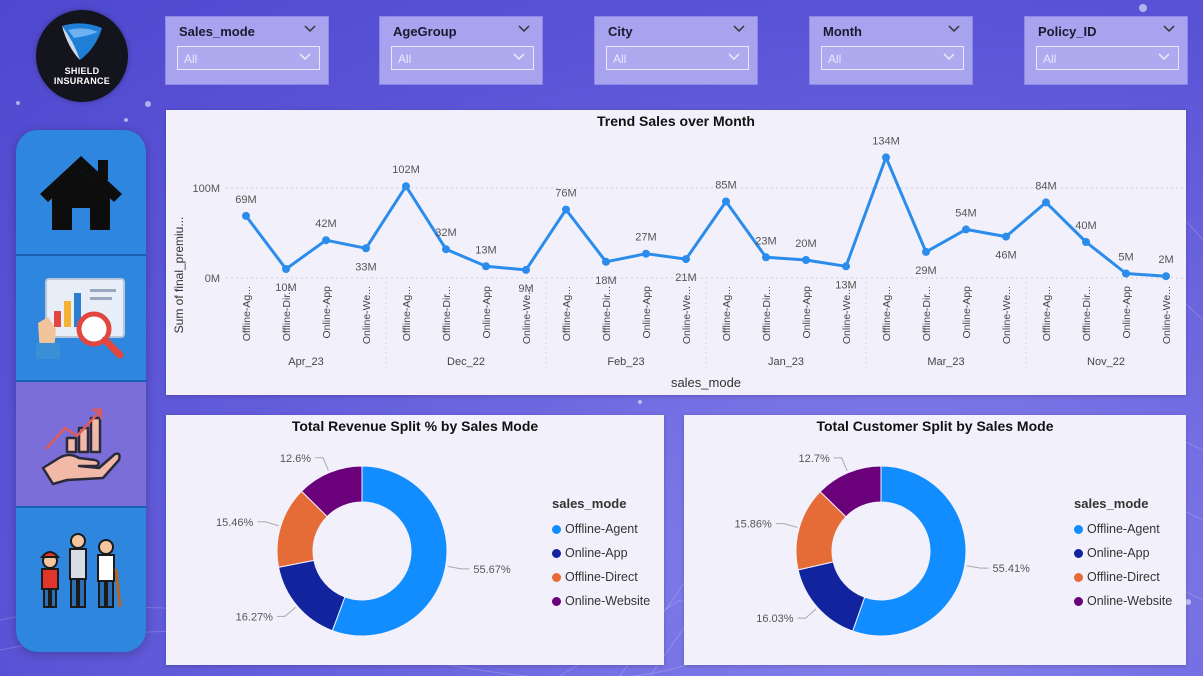  What do you see at coordinates (81, 318) in the screenshot?
I see `nav-analysis-button` at bounding box center [81, 318].